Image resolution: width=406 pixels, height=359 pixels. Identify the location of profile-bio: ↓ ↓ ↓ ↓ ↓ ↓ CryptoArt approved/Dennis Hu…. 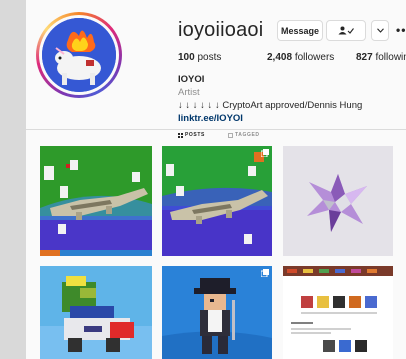
(270, 105).